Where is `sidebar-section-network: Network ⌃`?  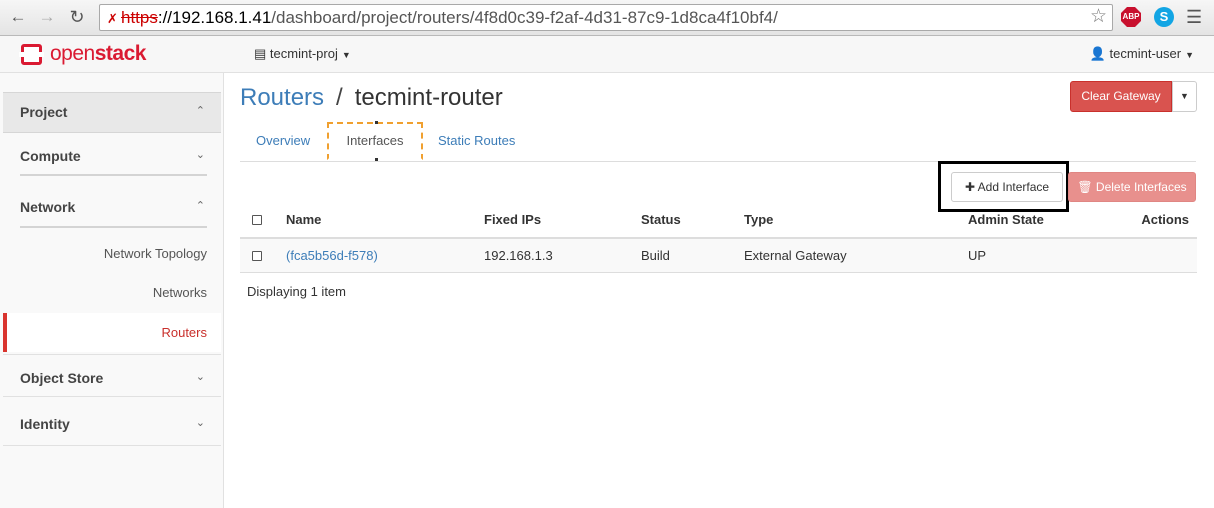 sidebar-section-network: Network ⌃ is located at coordinates (112, 207).